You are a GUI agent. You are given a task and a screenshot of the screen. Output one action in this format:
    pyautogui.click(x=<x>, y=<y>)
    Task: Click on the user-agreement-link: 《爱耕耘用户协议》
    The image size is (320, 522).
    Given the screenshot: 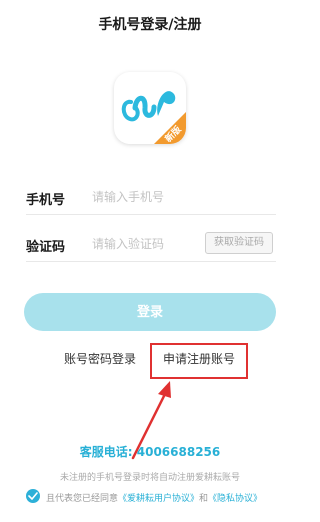 What is the action you would take?
    pyautogui.click(x=158, y=499)
    